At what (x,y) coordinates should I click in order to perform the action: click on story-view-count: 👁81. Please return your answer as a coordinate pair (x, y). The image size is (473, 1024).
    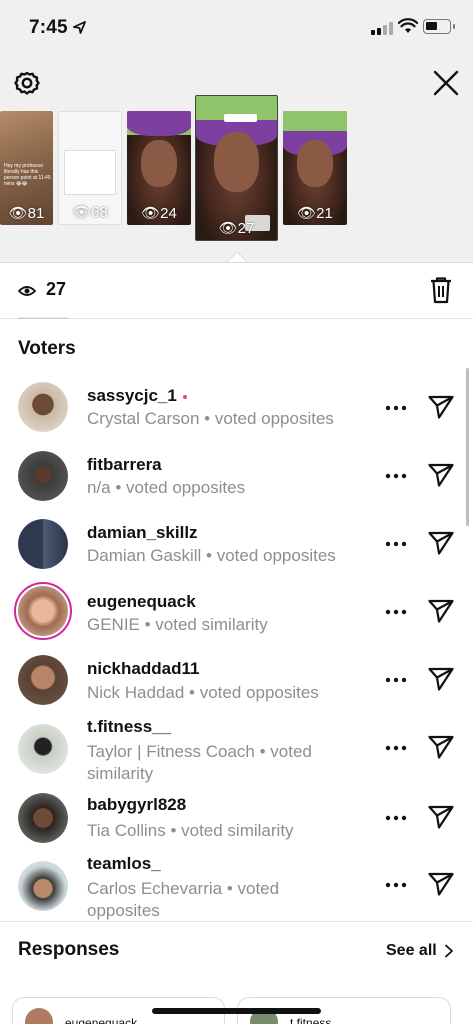
    Looking at the image, I should click on (26, 213).